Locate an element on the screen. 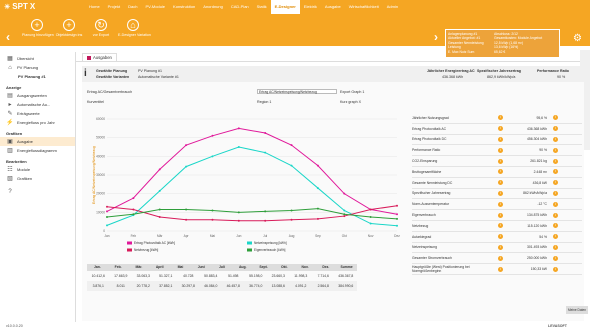  result-name: Performance Ratio is located at coordinates (426, 150).